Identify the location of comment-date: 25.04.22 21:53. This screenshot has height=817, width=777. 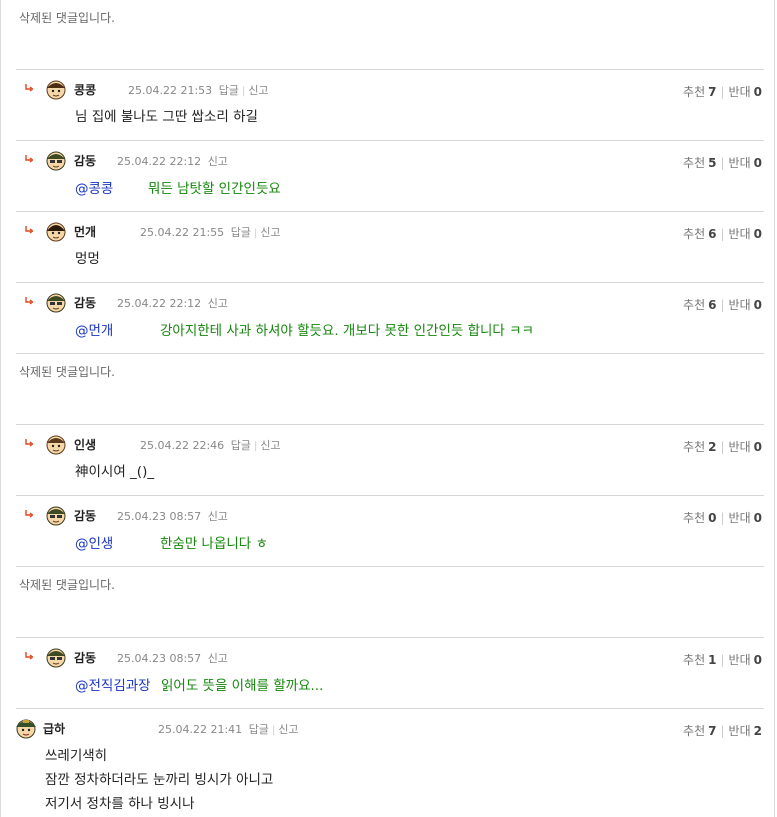
(170, 90).